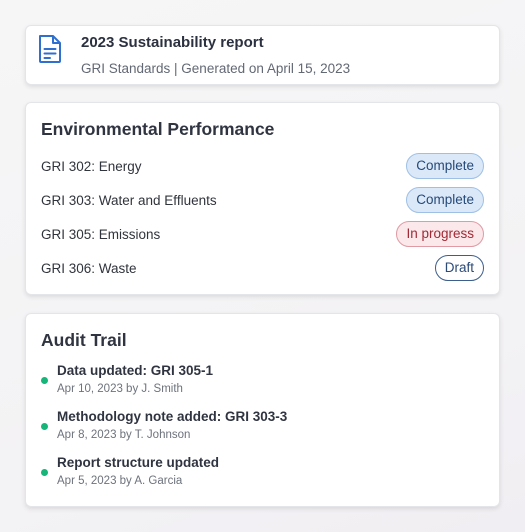 The width and height of the screenshot is (525, 532). I want to click on document-icon, so click(50, 49).